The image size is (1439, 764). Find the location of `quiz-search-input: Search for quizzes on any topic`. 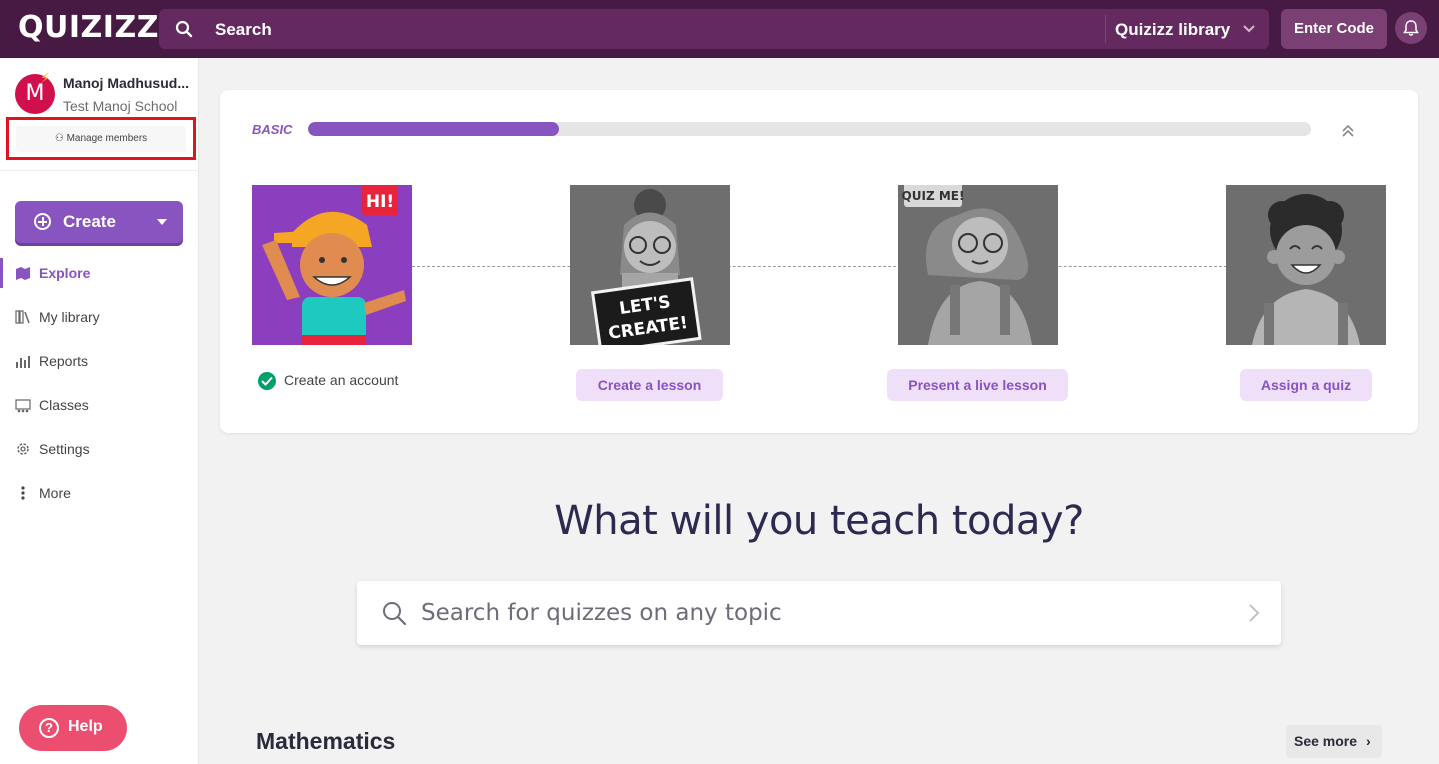

quiz-search-input: Search for quizzes on any topic is located at coordinates (819, 613).